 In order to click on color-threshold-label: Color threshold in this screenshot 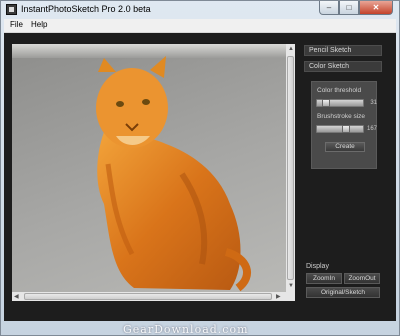, I will do `click(339, 90)`.